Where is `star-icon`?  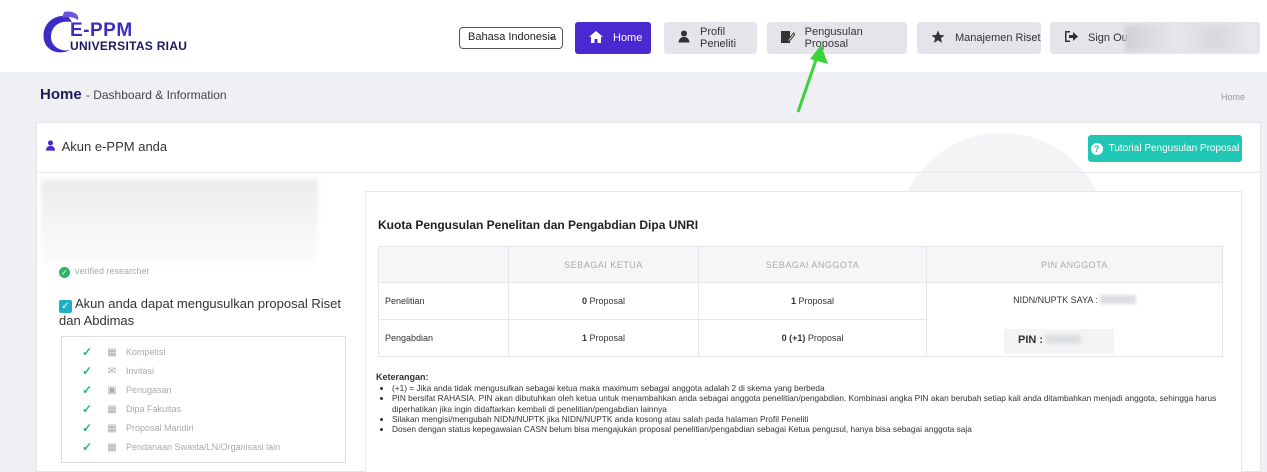
star-icon is located at coordinates (938, 38).